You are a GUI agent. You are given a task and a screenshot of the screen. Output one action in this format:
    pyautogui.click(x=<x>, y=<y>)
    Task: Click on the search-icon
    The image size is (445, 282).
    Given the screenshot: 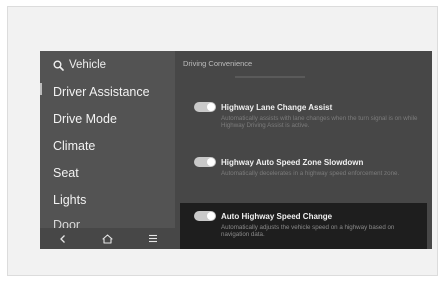 What is the action you would take?
    pyautogui.click(x=58, y=65)
    